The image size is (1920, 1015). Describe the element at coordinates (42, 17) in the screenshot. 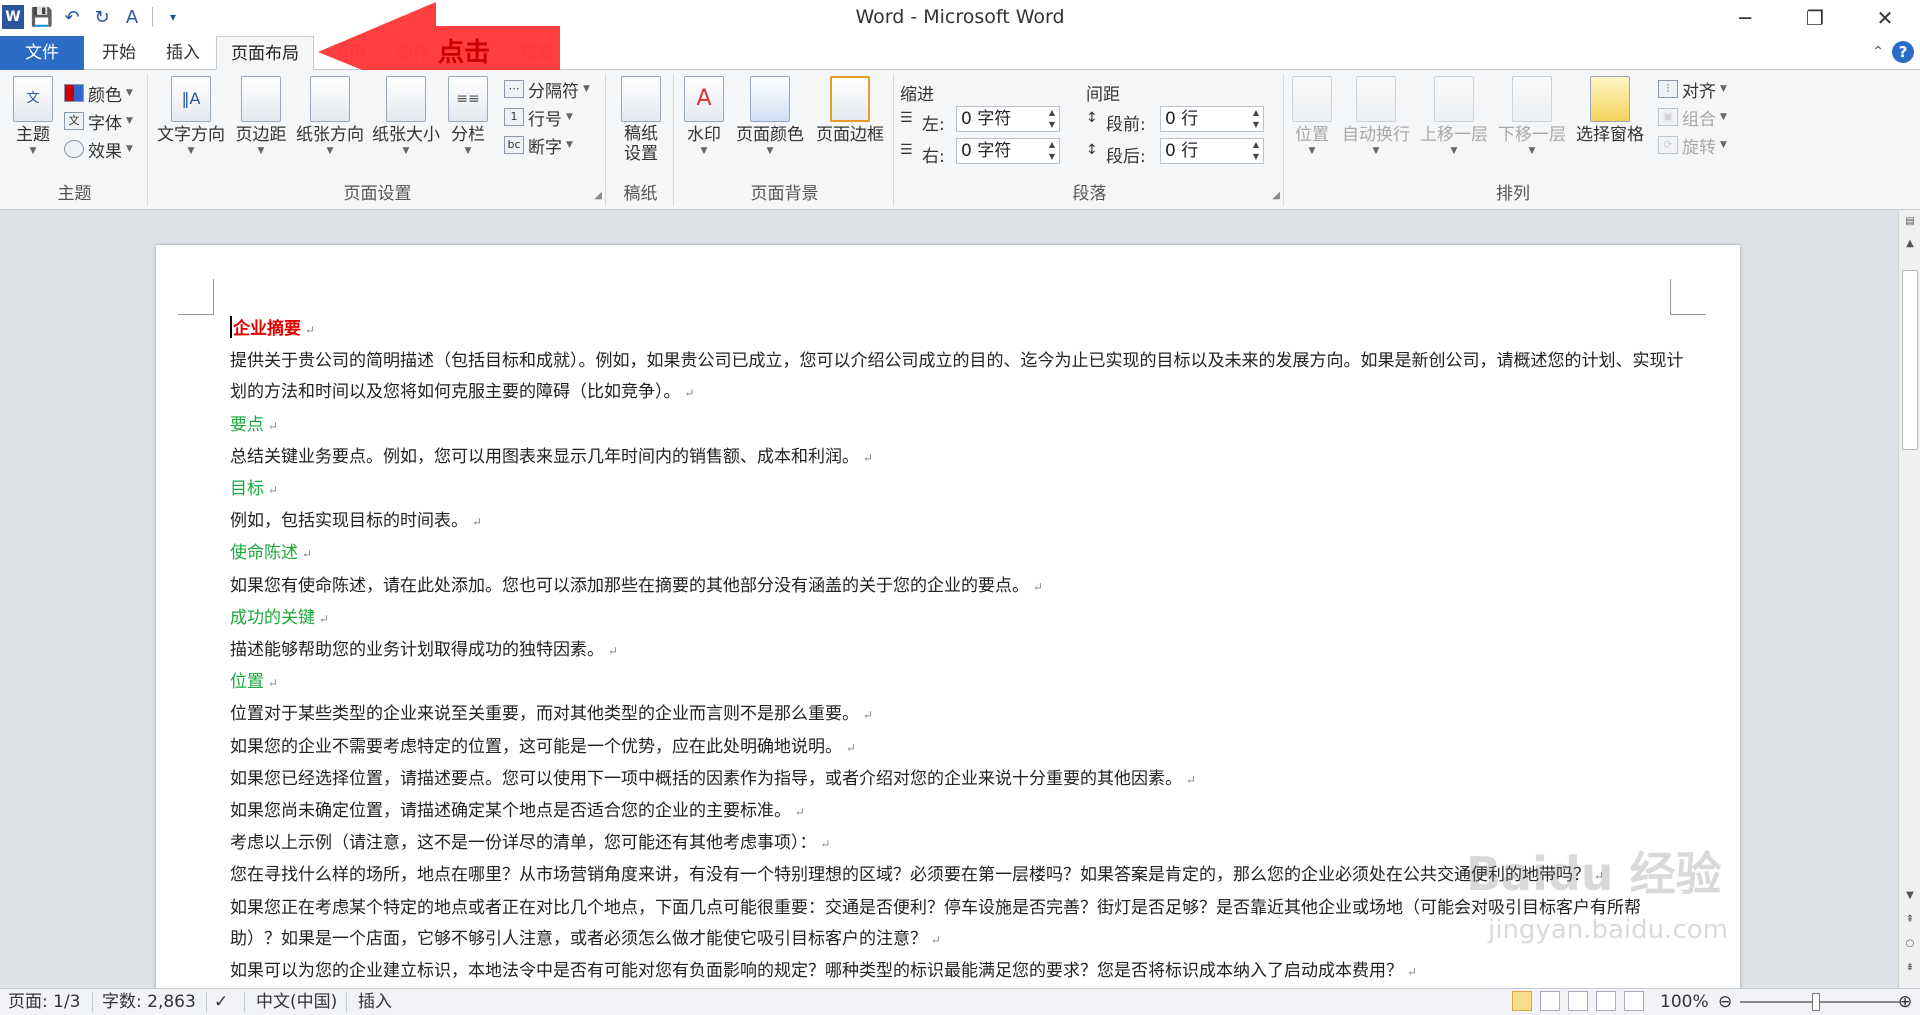

I see `save-icon: 💾` at that location.